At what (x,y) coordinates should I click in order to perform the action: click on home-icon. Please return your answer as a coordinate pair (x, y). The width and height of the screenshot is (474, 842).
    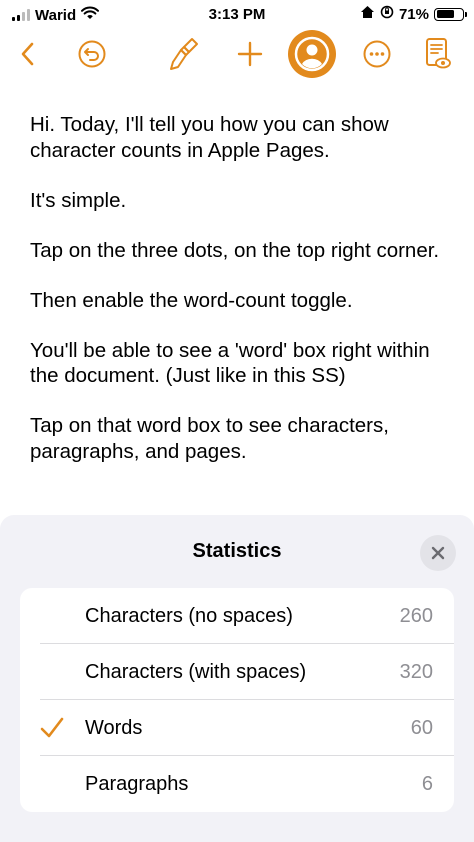
    Looking at the image, I should click on (367, 14).